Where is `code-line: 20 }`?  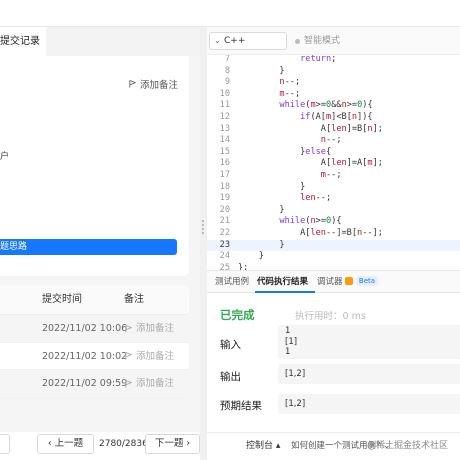
code-line: 20 } is located at coordinates (333, 211).